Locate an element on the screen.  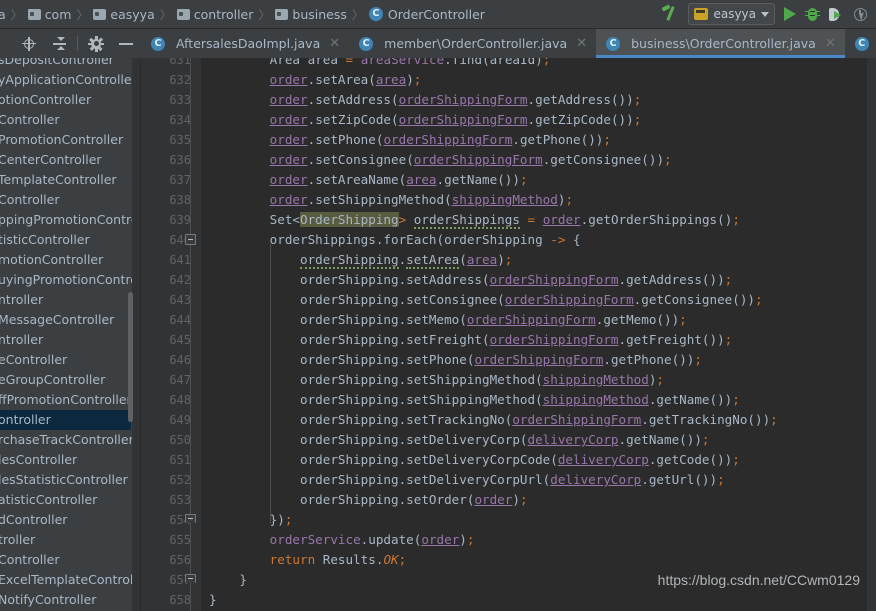
tree-item-label: otionController is located at coordinates (46, 99).